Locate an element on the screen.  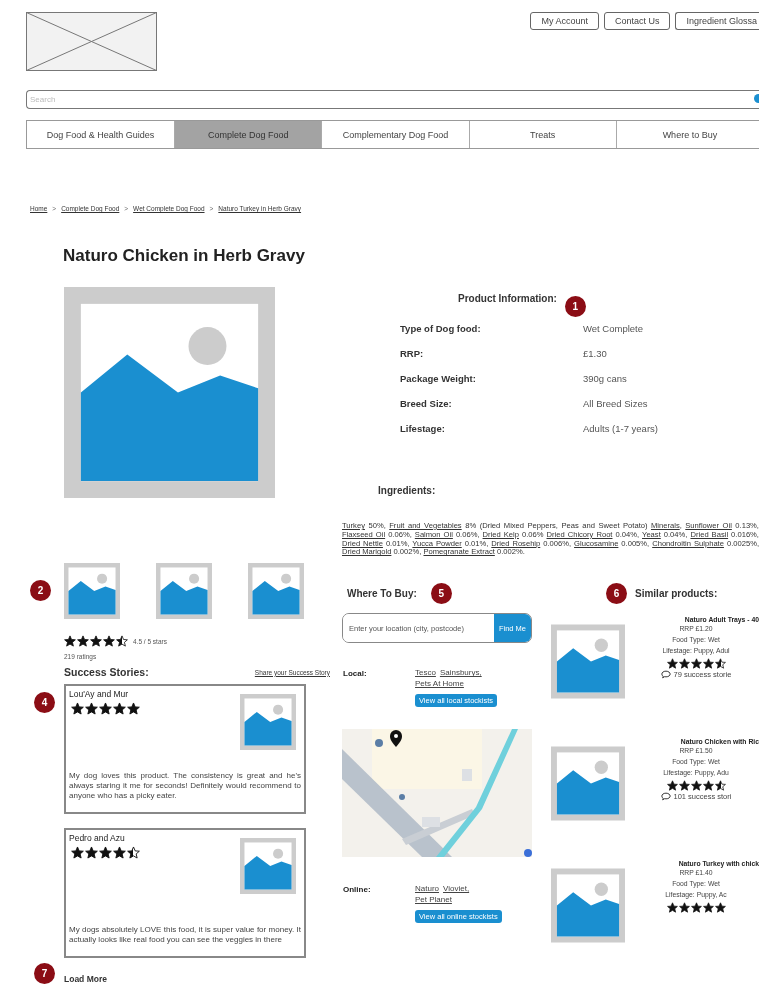
logo-placeholder-icon is located at coordinates (91, 41).